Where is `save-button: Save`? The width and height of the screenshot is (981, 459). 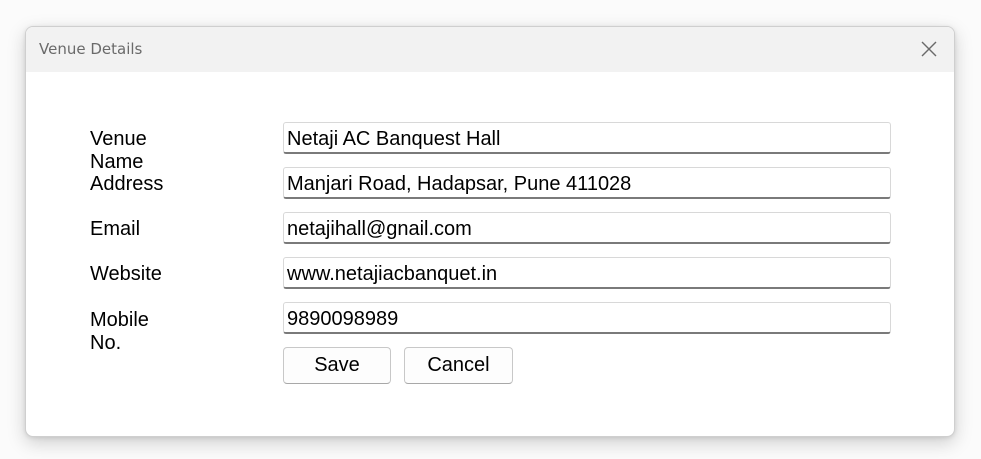 save-button: Save is located at coordinates (337, 365).